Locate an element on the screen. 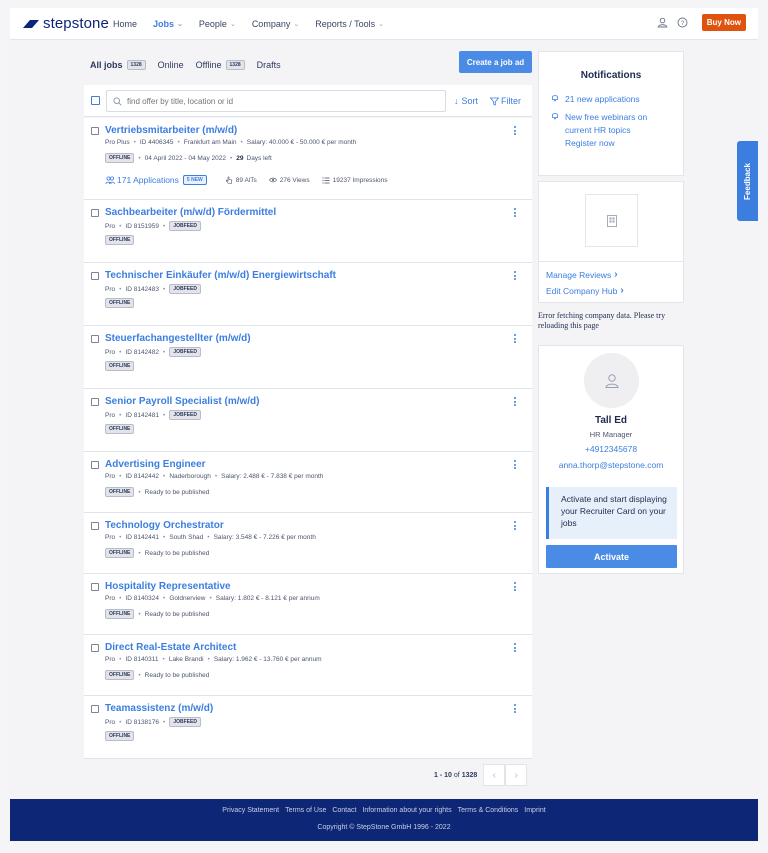  new-applications-badge: 5 NEW is located at coordinates (194, 180).